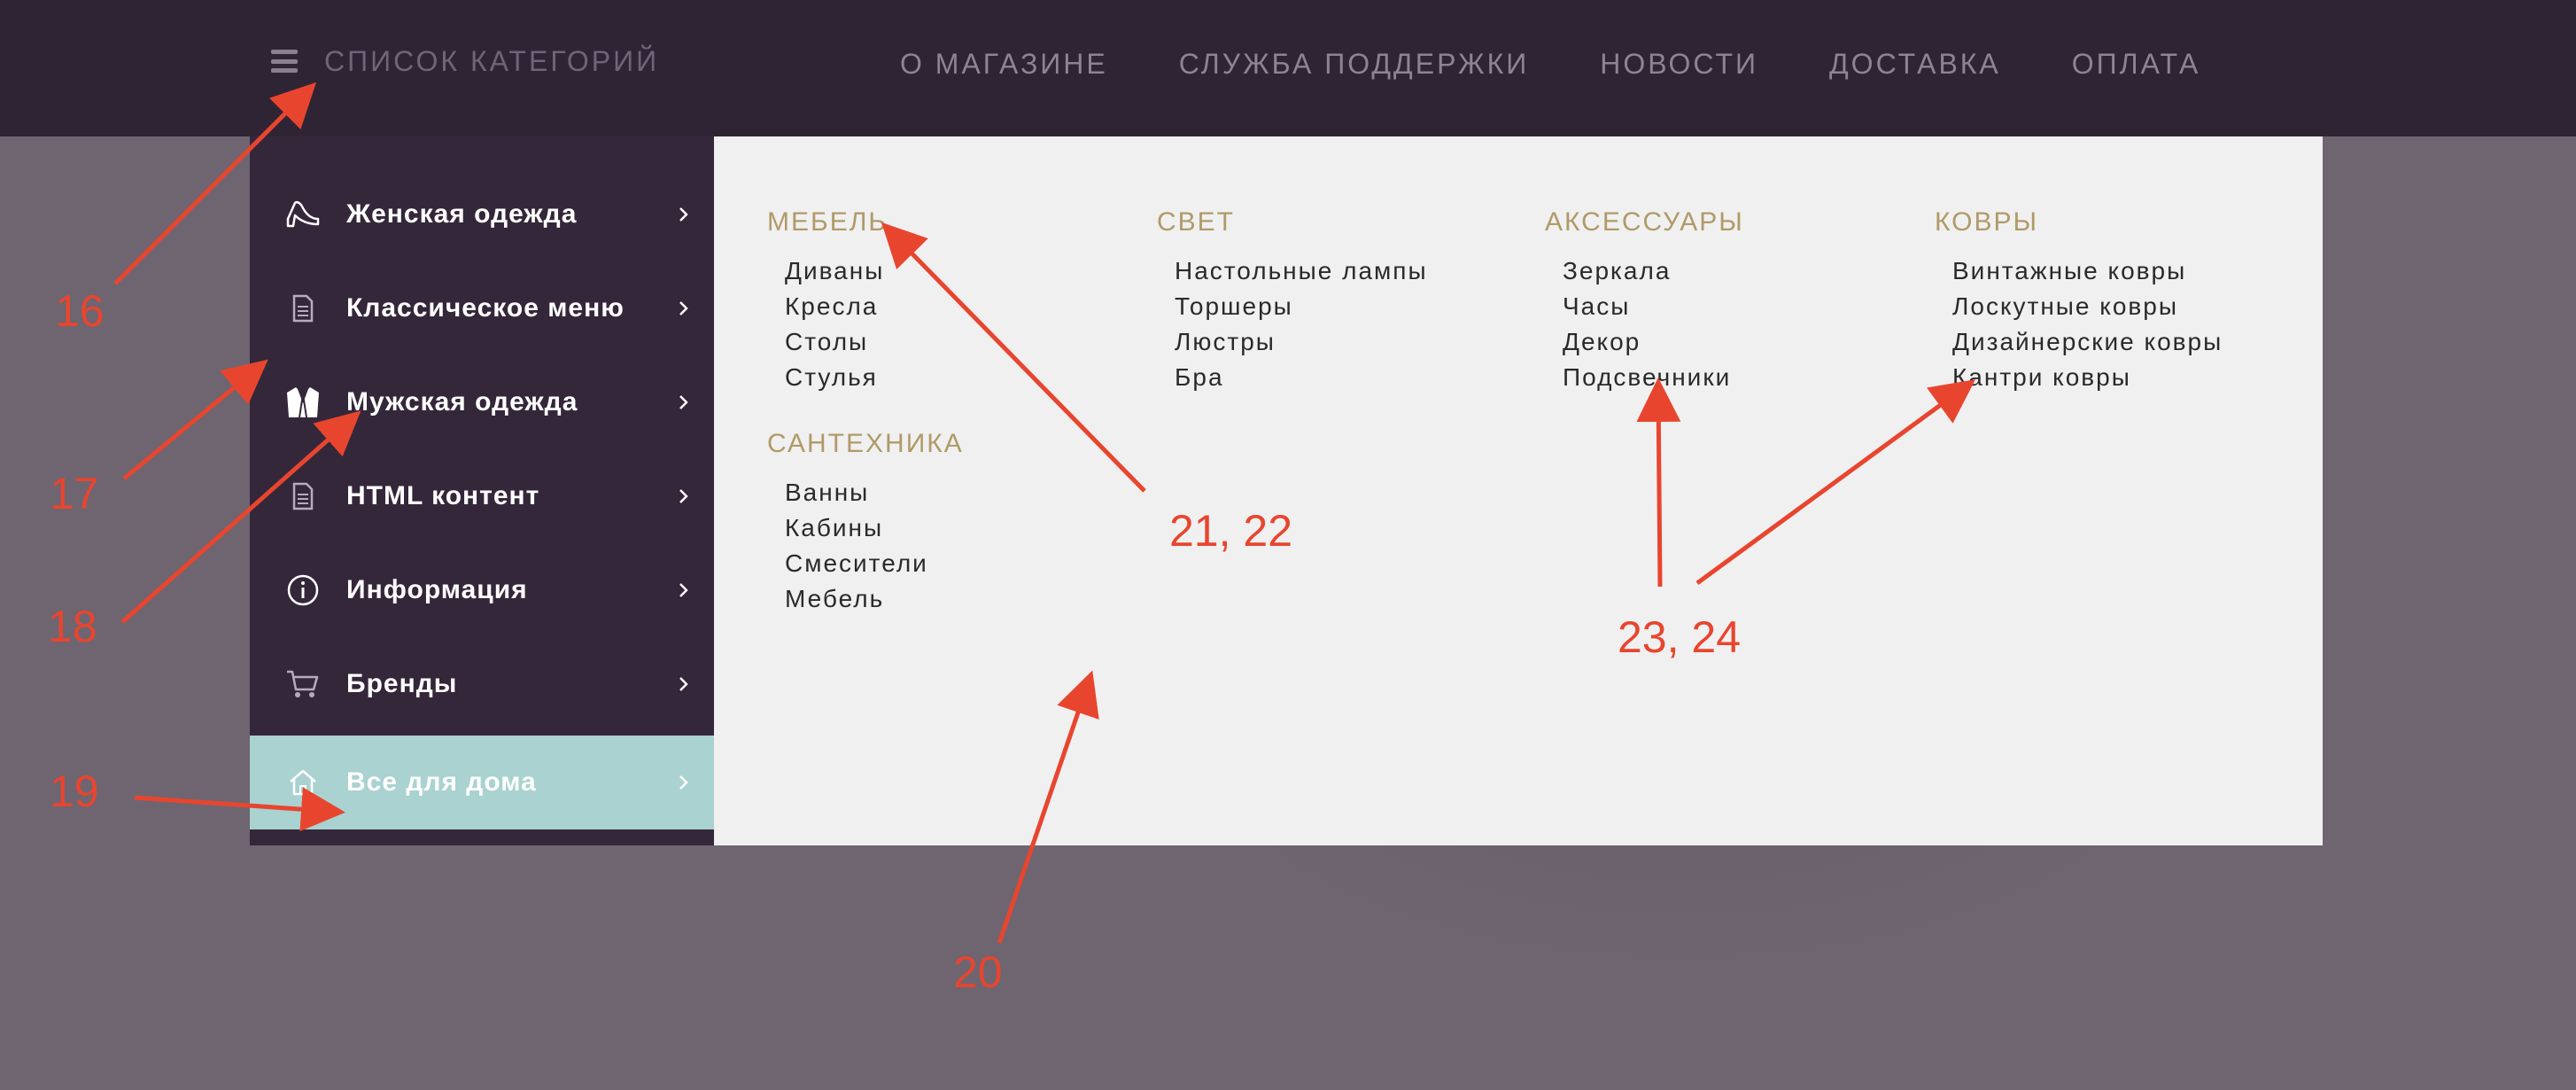 The image size is (2576, 1090). I want to click on sidebar-item-information: Информация, so click(482, 590).